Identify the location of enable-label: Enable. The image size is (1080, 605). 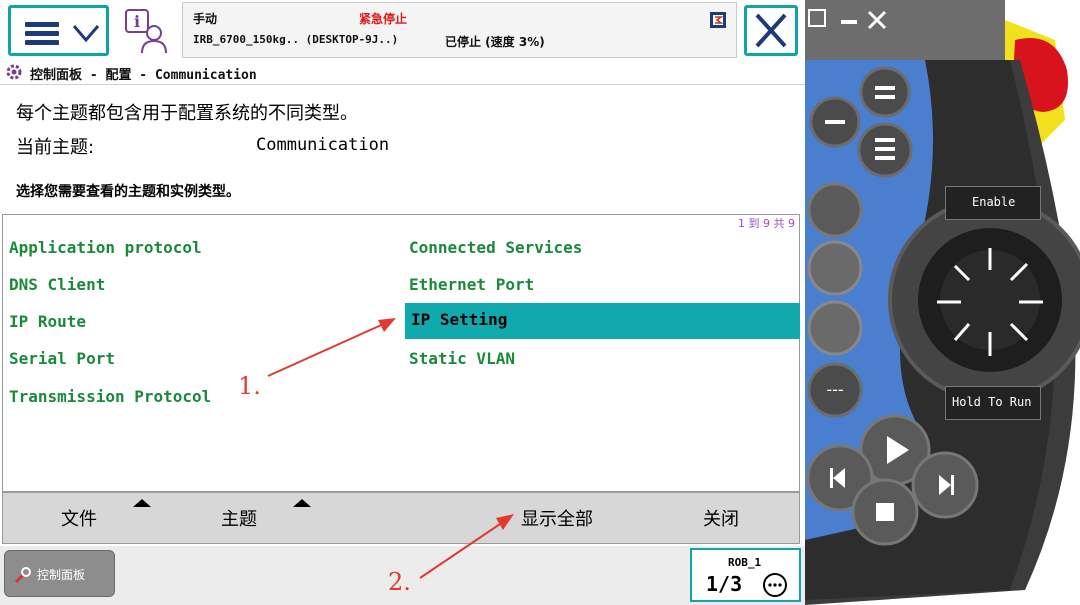
(994, 202).